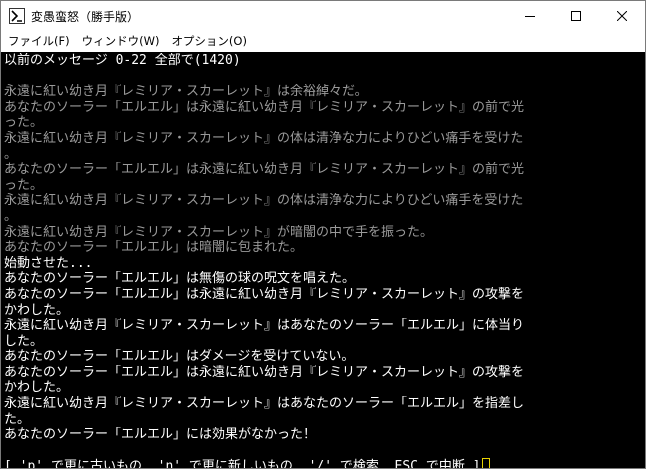  Describe the element at coordinates (24, 341) in the screenshot. I see `message-line: した。` at that location.